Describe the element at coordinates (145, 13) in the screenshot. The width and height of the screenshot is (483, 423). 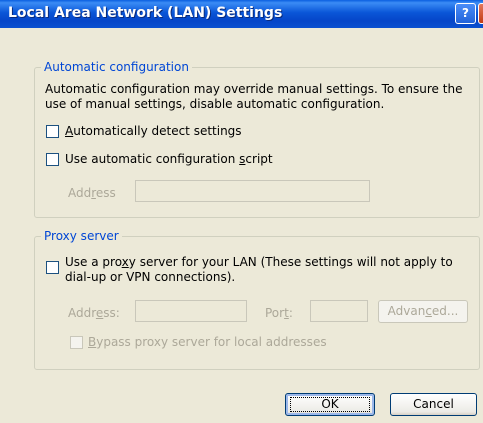
I see `window-title: Local Area Network (LAN) Settings` at that location.